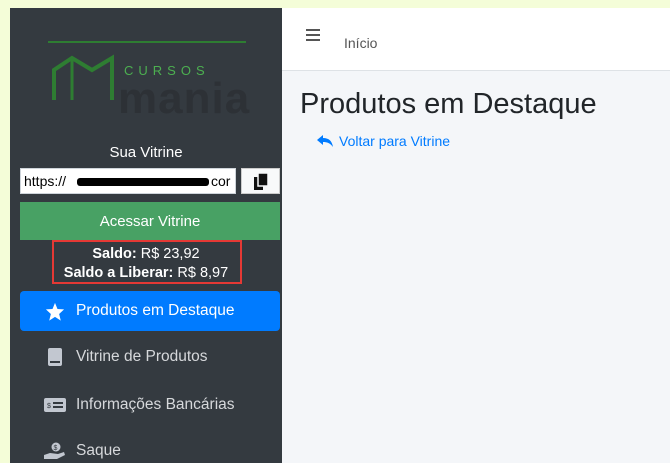  What do you see at coordinates (155, 310) in the screenshot?
I see `nav-label: Produtos em Destaque` at bounding box center [155, 310].